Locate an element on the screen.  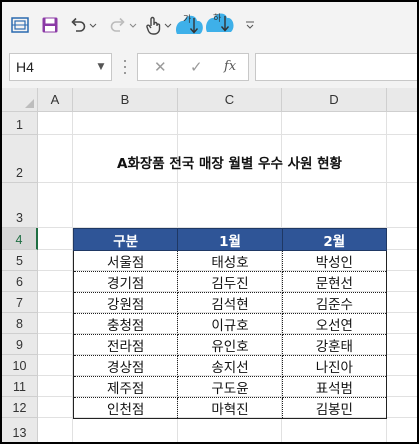
table-cell: 태성호 is located at coordinates (230, 261).